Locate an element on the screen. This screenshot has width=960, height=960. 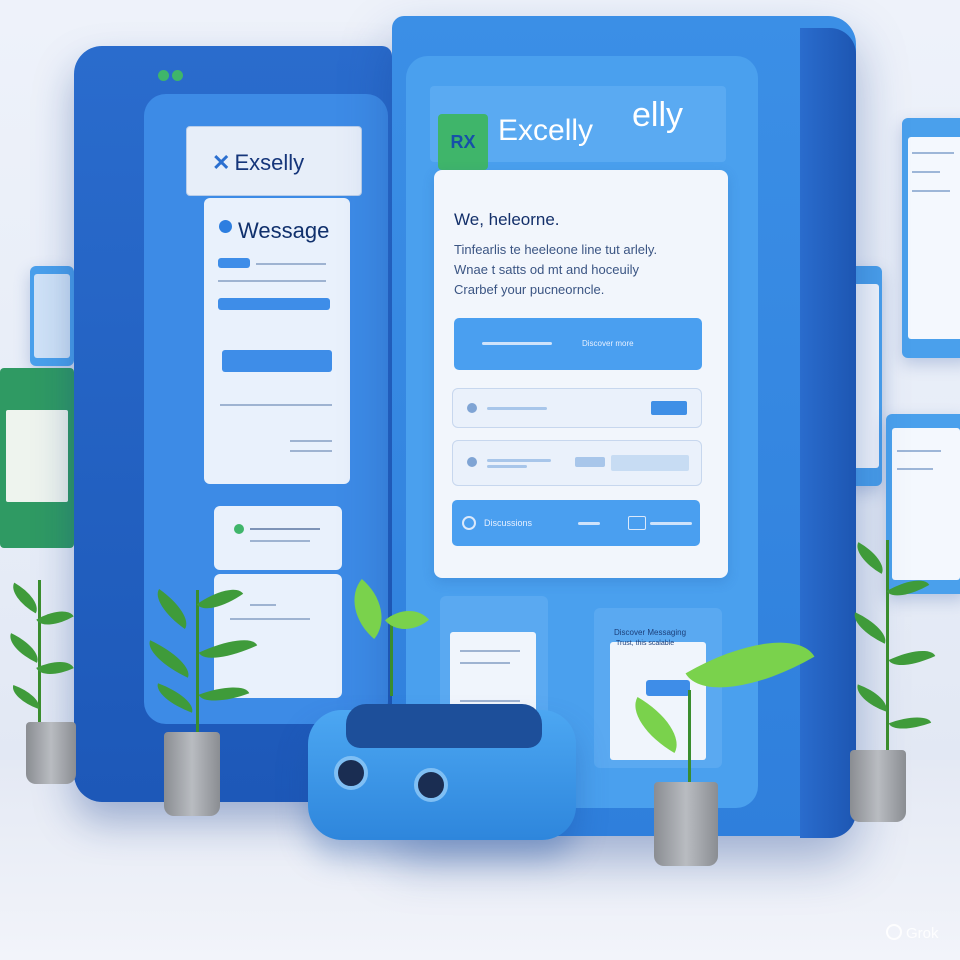
right-brand: Excelly is located at coordinates (546, 130).